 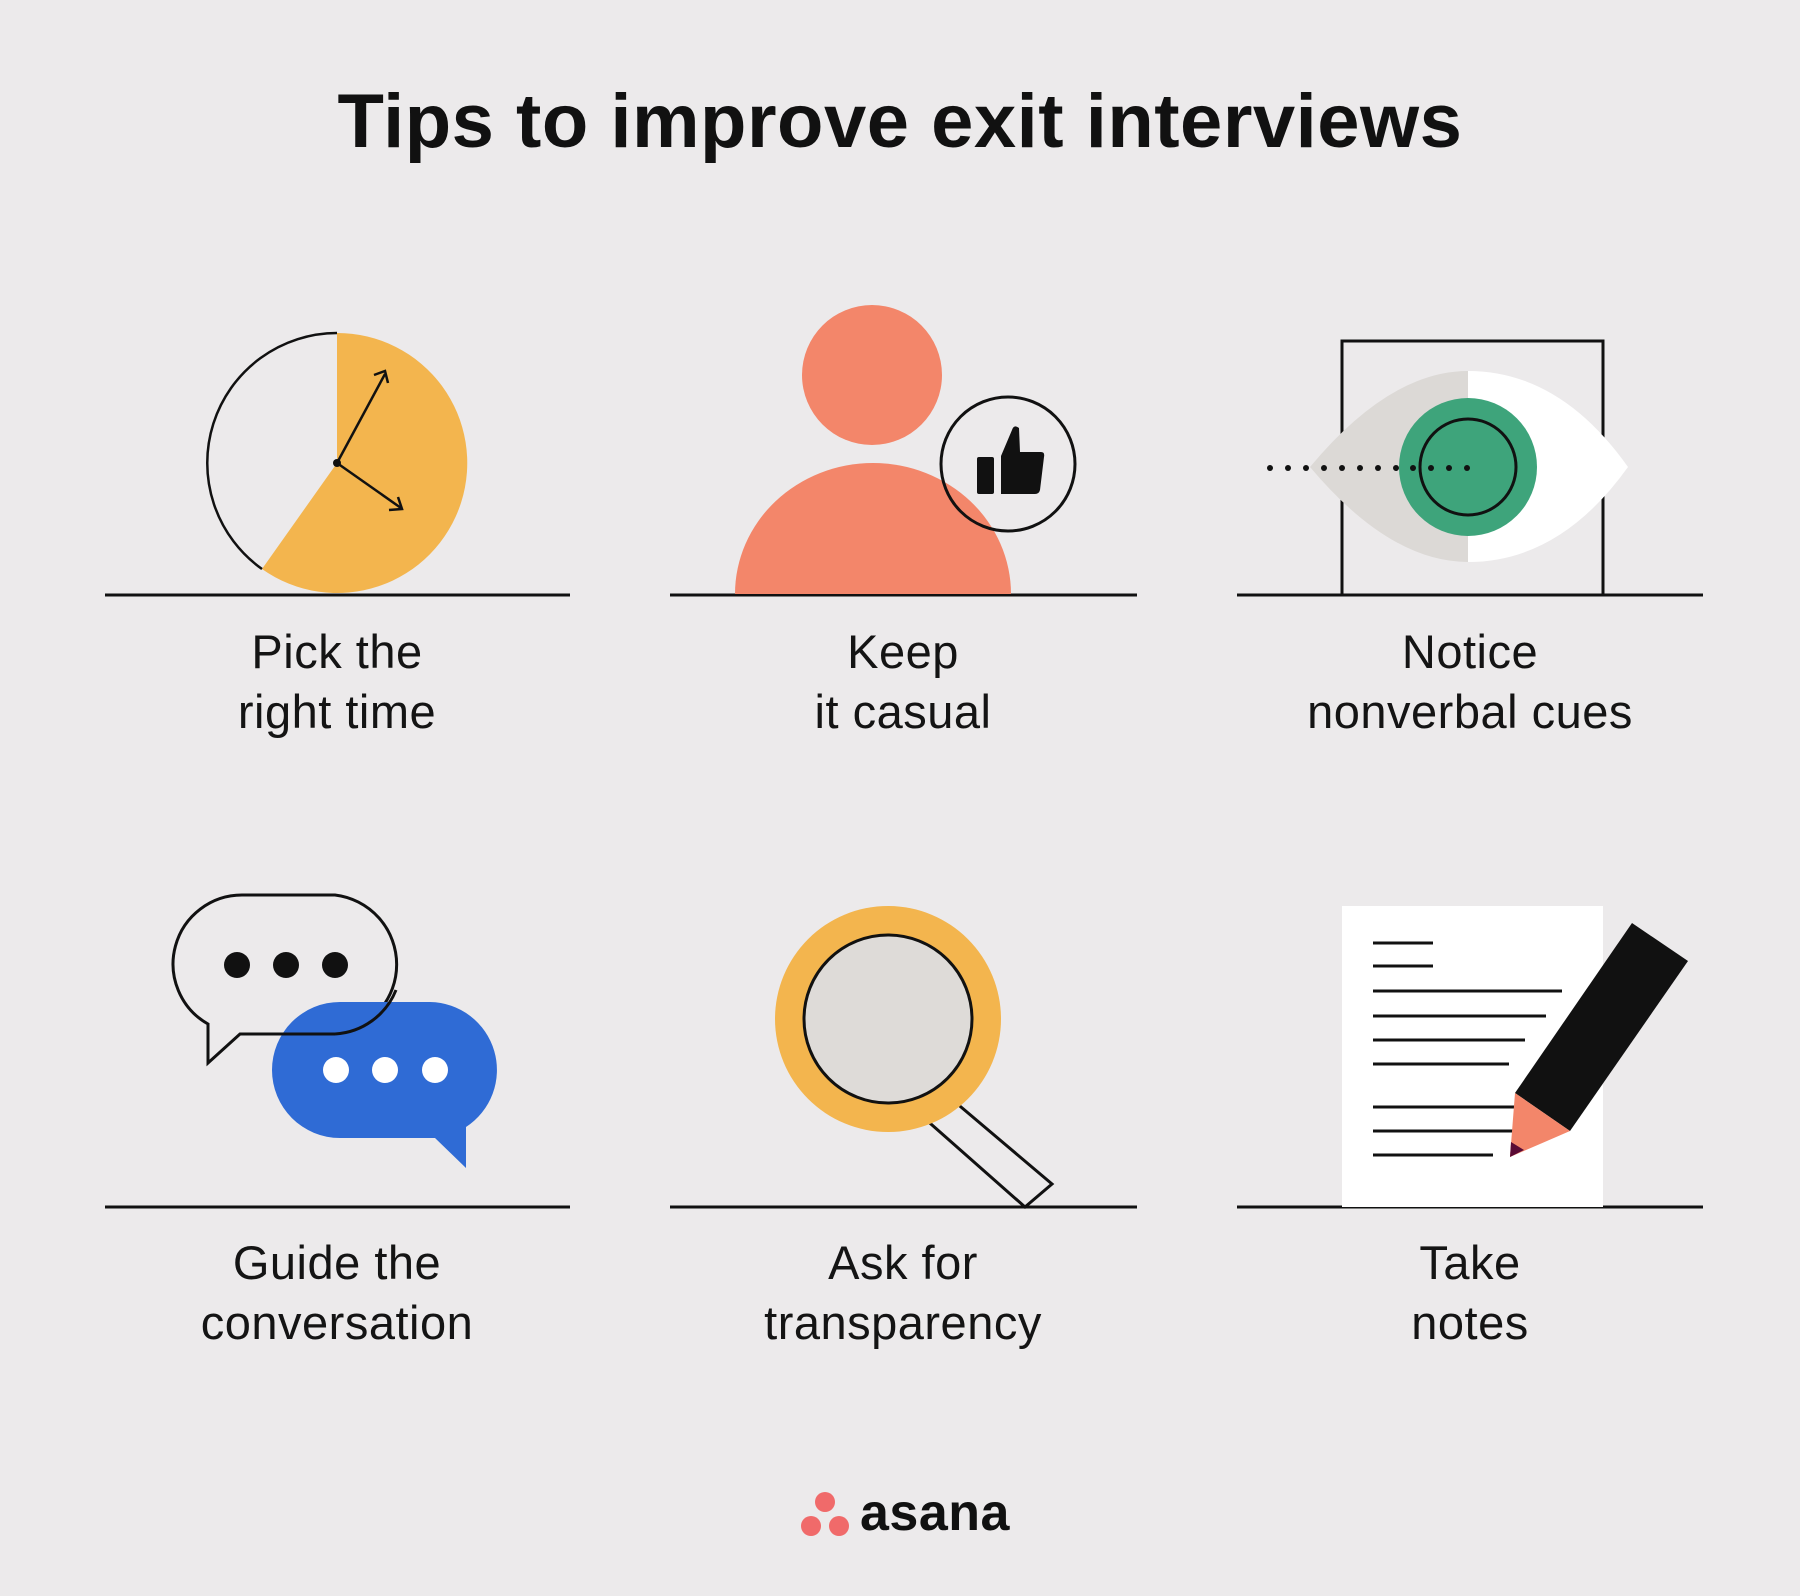 I want to click on eye-icon, so click(x=1447, y=468).